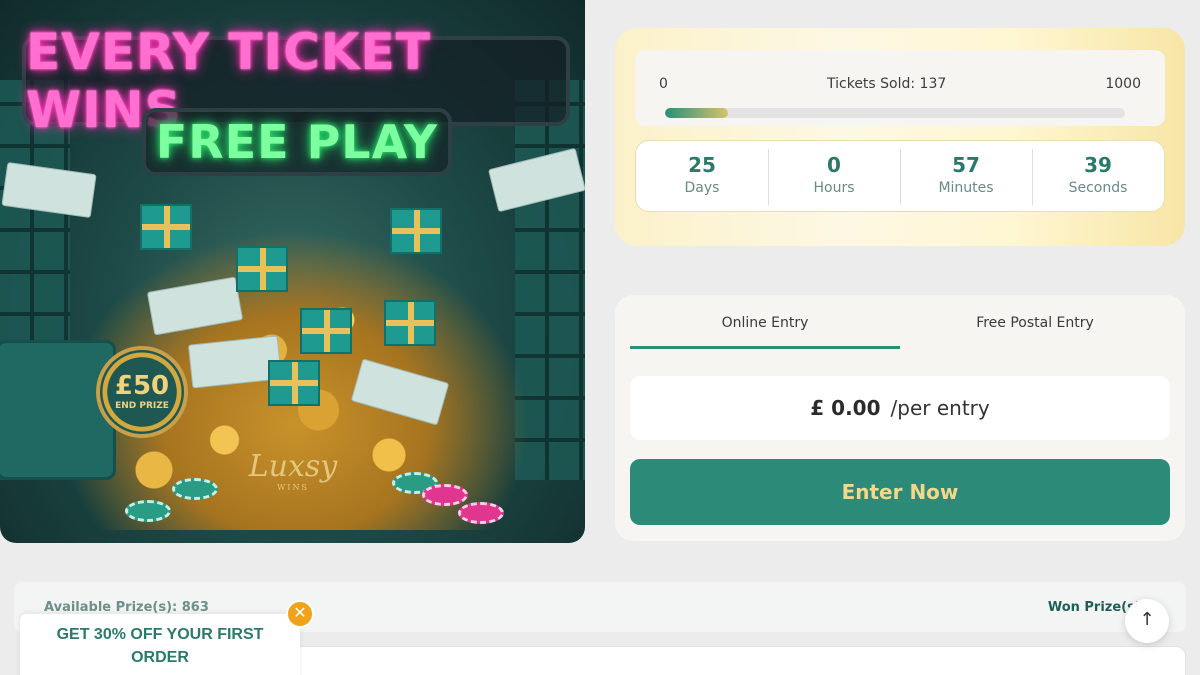  I want to click on luxsy-wins-logo: Luxsy WINS, so click(293, 478).